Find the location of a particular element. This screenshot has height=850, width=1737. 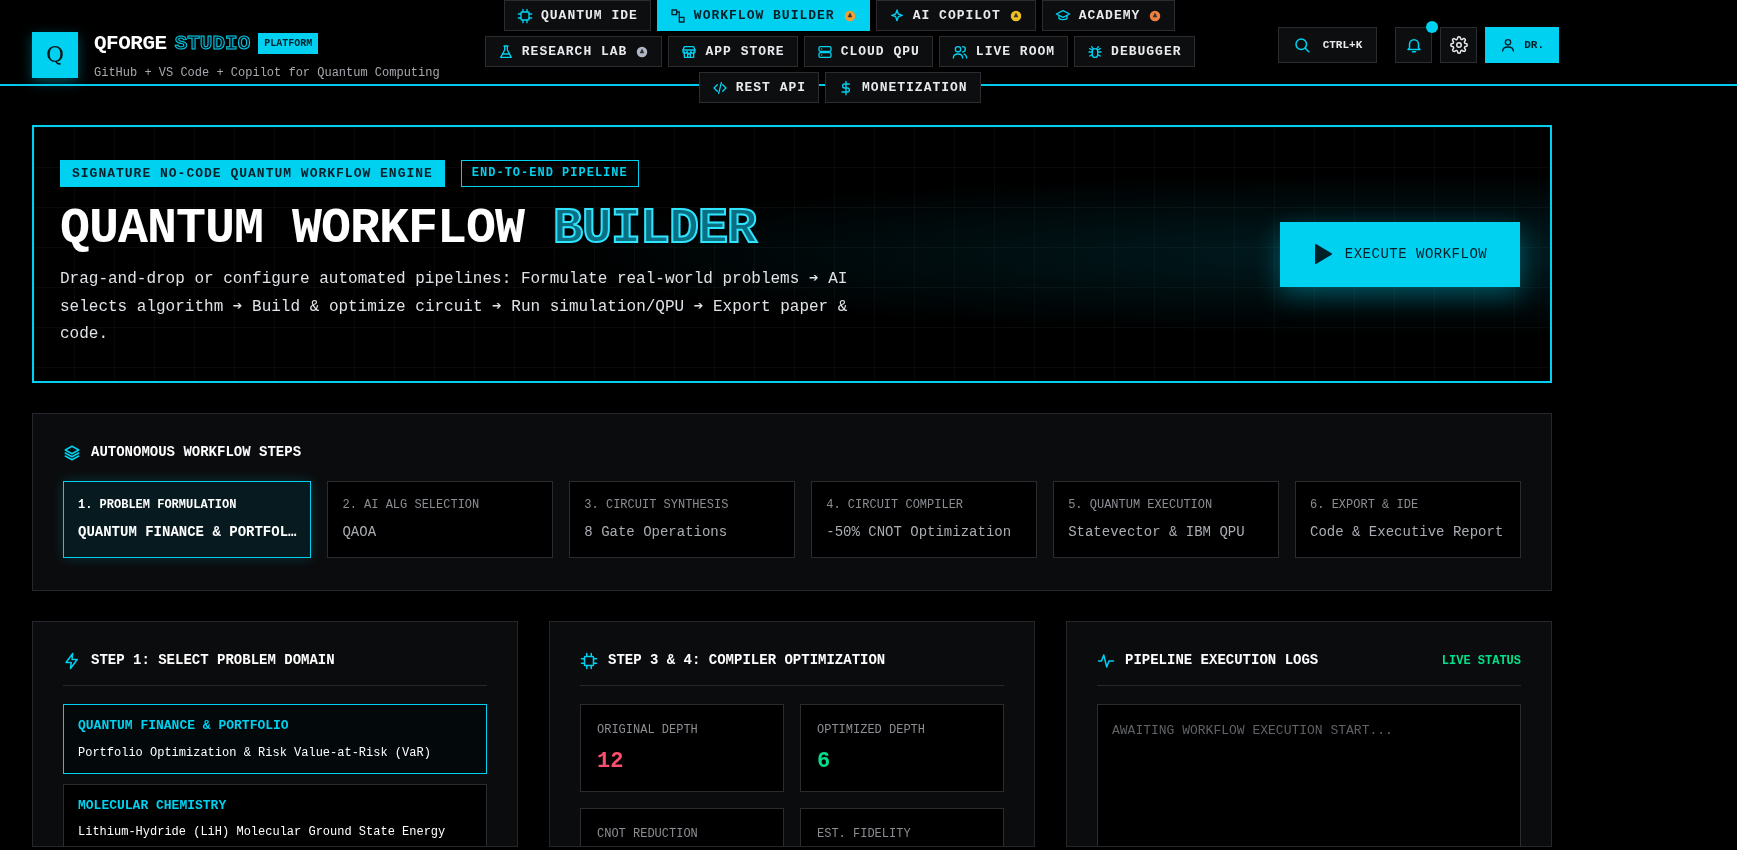

step-label: 2. AI ALG SELECTION is located at coordinates (411, 505).